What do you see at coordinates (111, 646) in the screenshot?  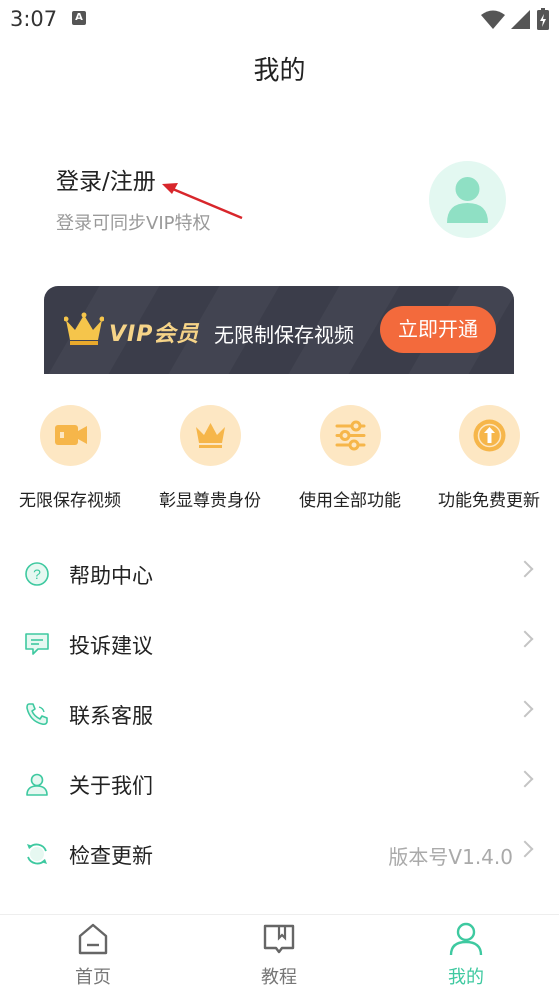 I see `menu-label: 投诉建议` at bounding box center [111, 646].